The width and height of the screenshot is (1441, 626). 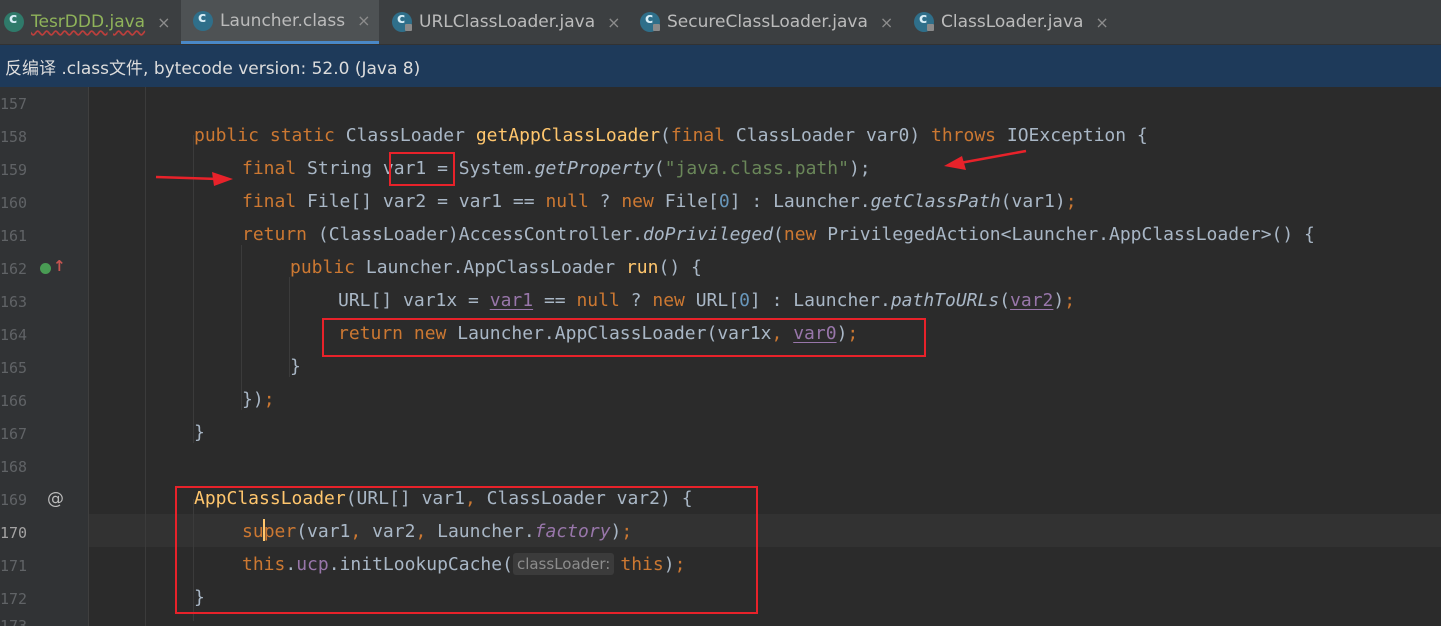 What do you see at coordinates (194, 179) in the screenshot?
I see `annotation-arrow-left` at bounding box center [194, 179].